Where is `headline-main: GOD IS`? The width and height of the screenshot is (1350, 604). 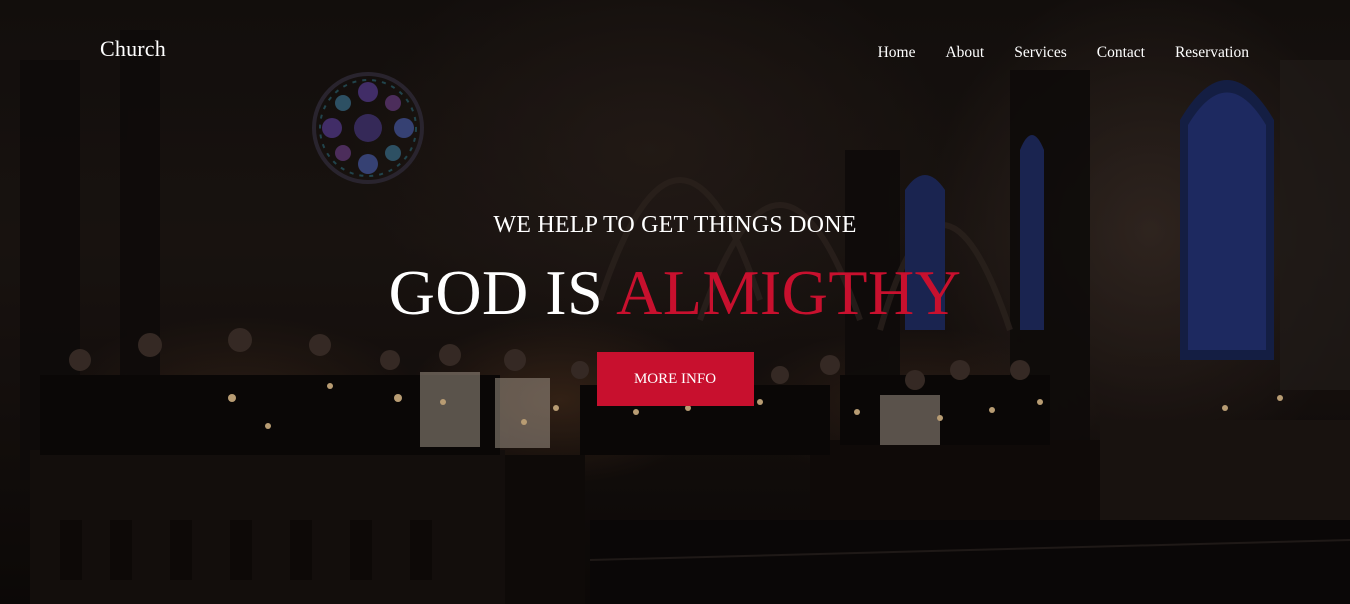 headline-main: GOD IS is located at coordinates (496, 292).